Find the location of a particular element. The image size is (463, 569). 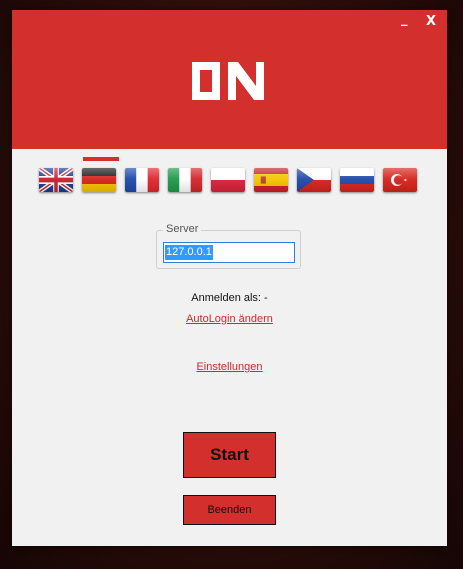

flag-spain-icon is located at coordinates (271, 180).